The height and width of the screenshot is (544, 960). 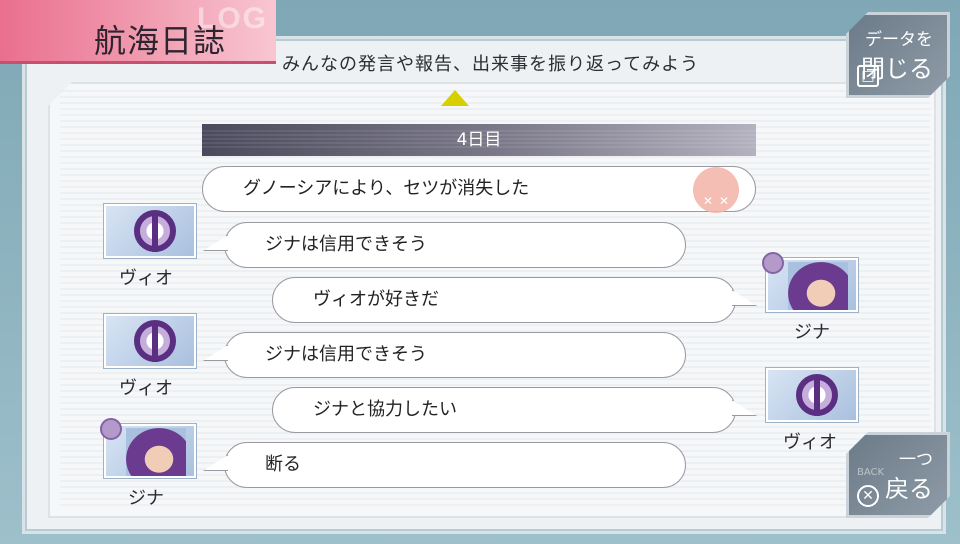 I want to click on day-label: 4日目, so click(x=479, y=140).